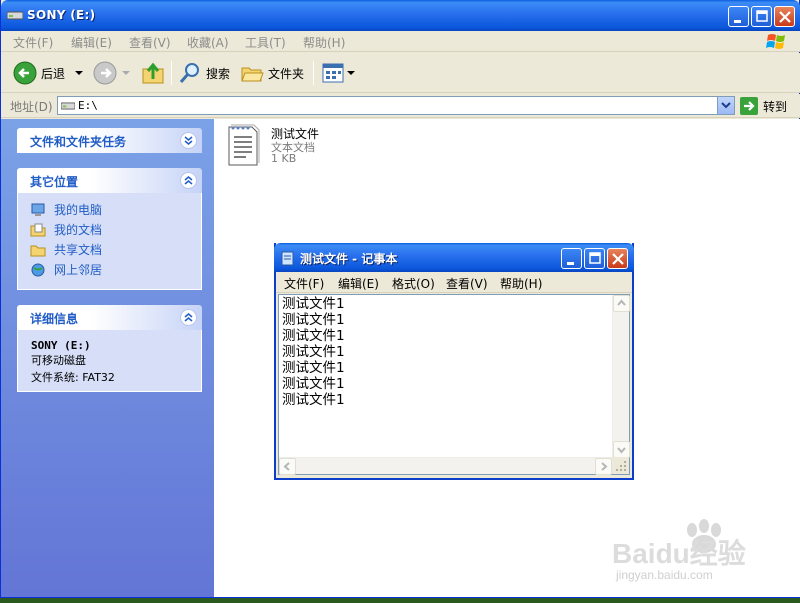  What do you see at coordinates (621, 376) in the screenshot?
I see `vertical-scrollbar` at bounding box center [621, 376].